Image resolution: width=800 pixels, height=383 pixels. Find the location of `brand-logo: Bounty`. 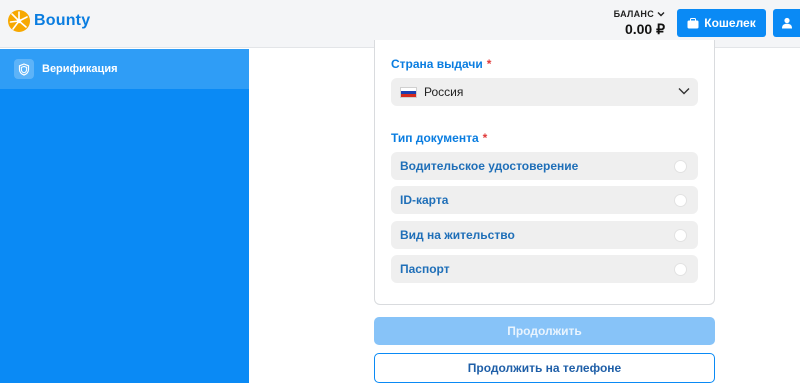

brand-logo: Bounty is located at coordinates (48, 21).